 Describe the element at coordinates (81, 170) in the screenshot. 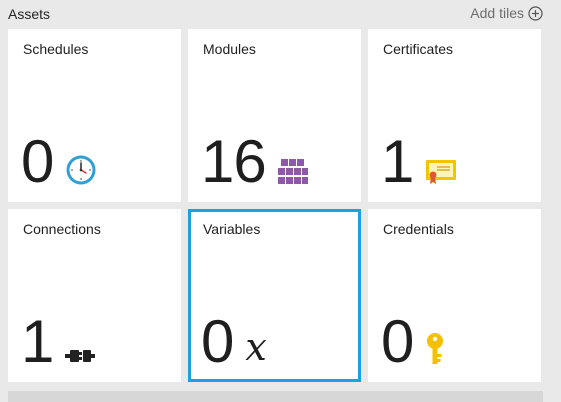

I see `clock-icon` at that location.